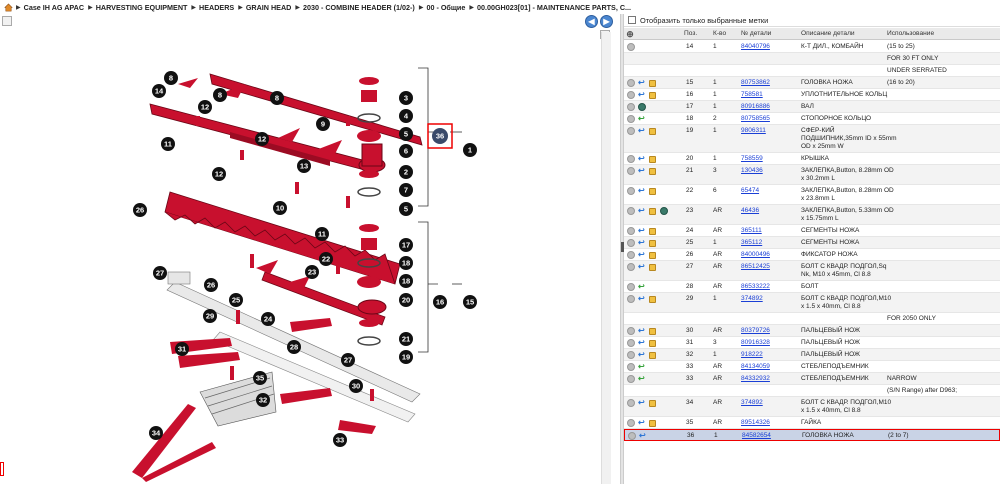 Image resolution: width=1000 pixels, height=484 pixels. Describe the element at coordinates (406, 190) in the screenshot. I see `callout-7: 7` at that location.